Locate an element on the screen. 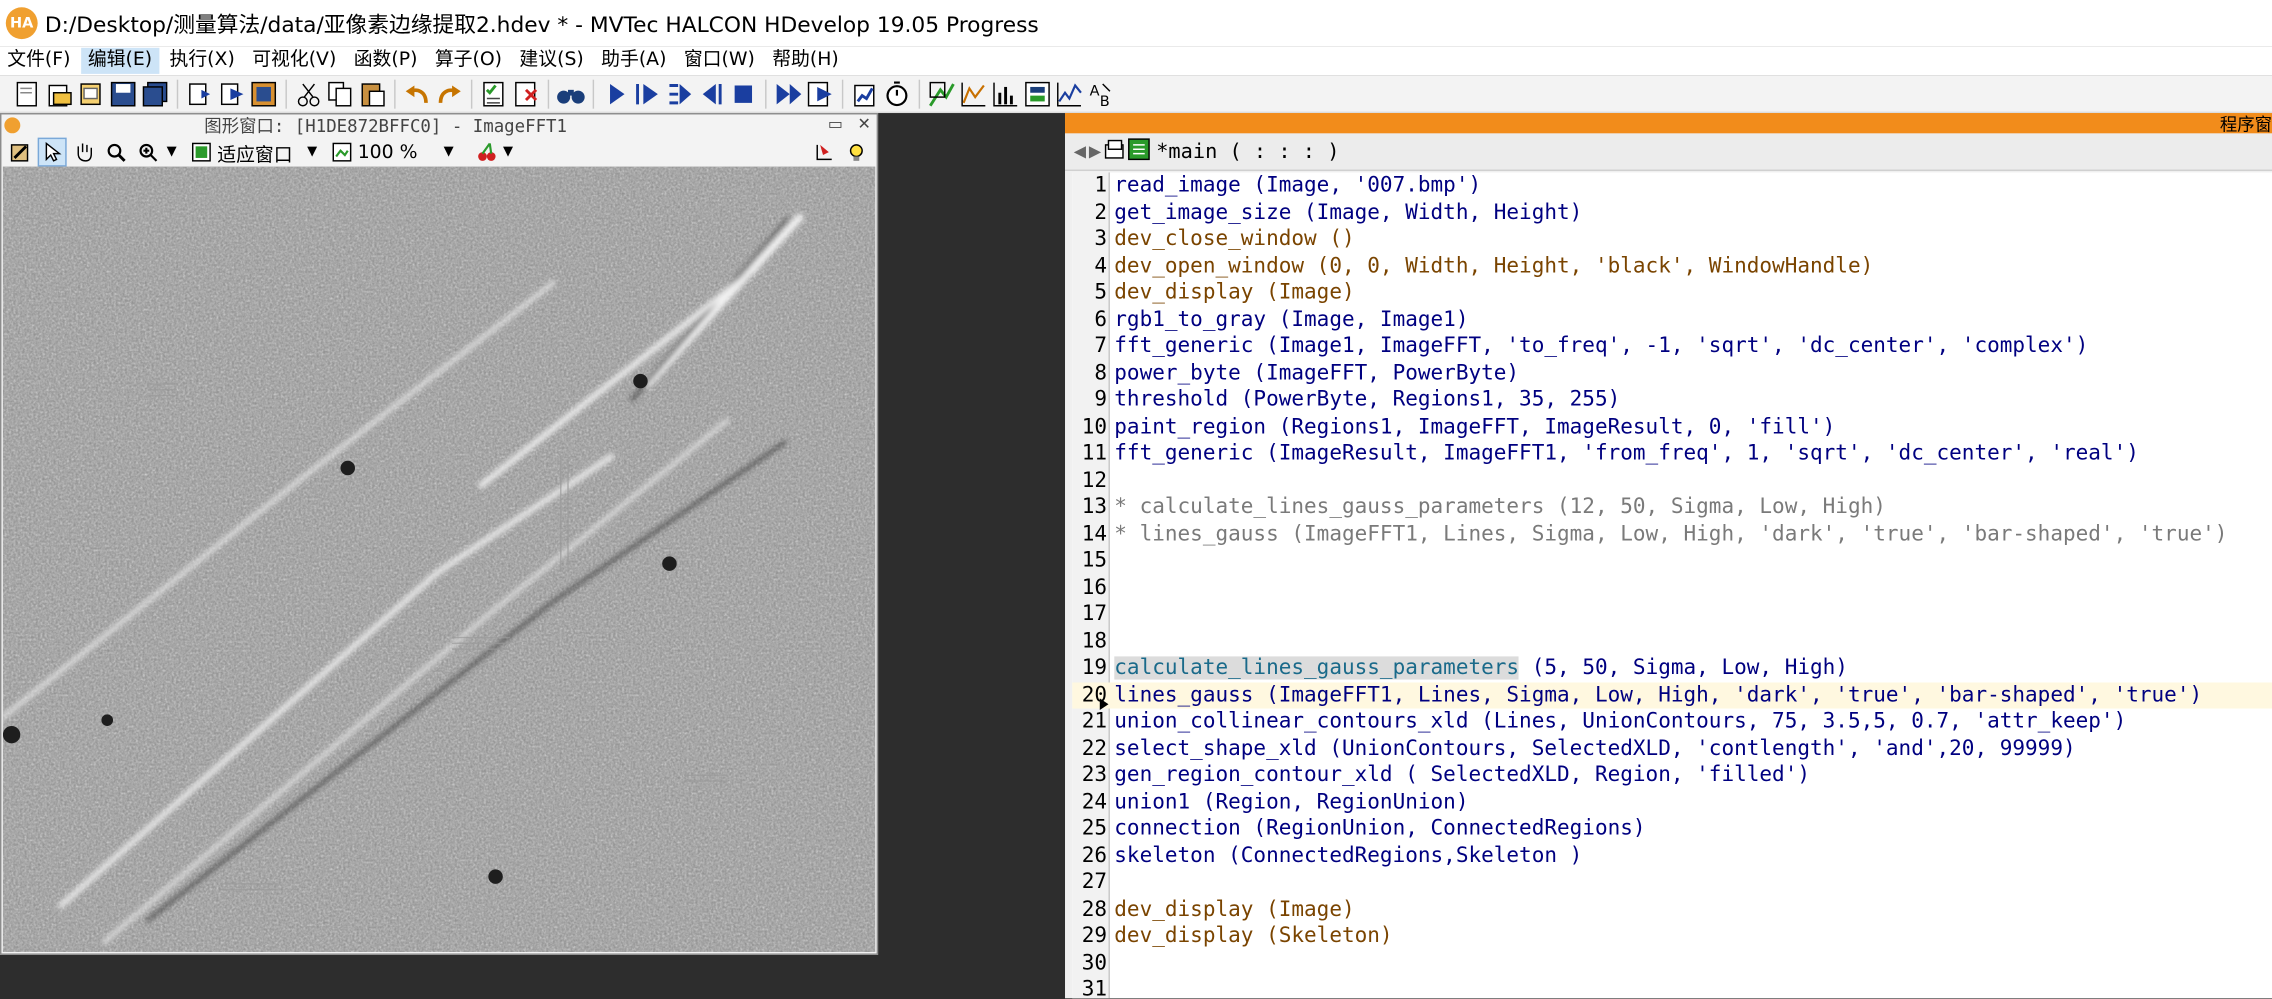 The width and height of the screenshot is (2272, 999). code-line: 16 is located at coordinates (1672, 588).